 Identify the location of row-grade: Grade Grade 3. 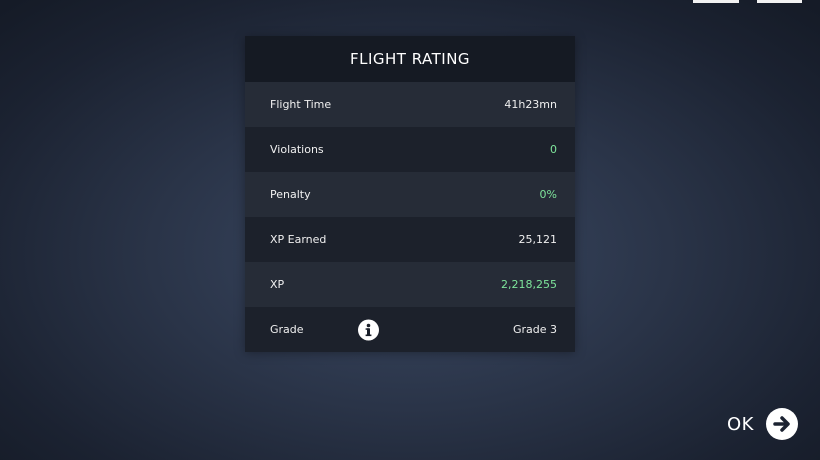
(410, 329).